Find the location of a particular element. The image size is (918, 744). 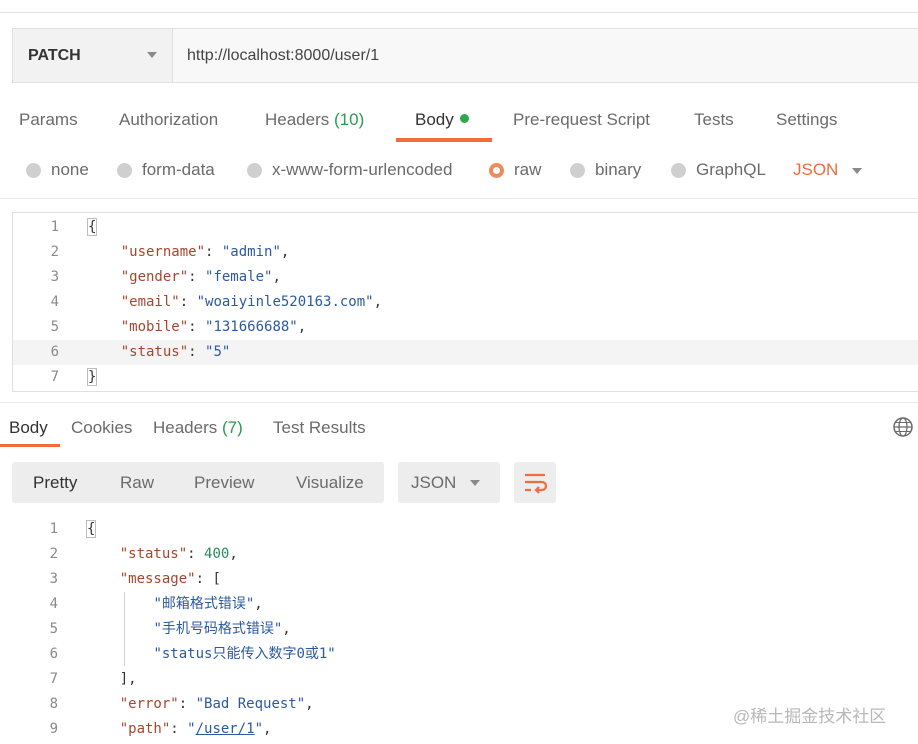

code-text: { is located at coordinates (92, 227).